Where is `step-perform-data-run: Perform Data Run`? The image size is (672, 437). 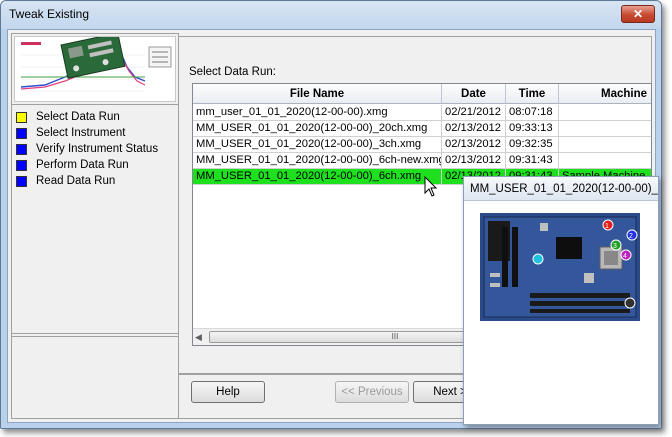
step-perform-data-run: Perform Data Run is located at coordinates (72, 165).